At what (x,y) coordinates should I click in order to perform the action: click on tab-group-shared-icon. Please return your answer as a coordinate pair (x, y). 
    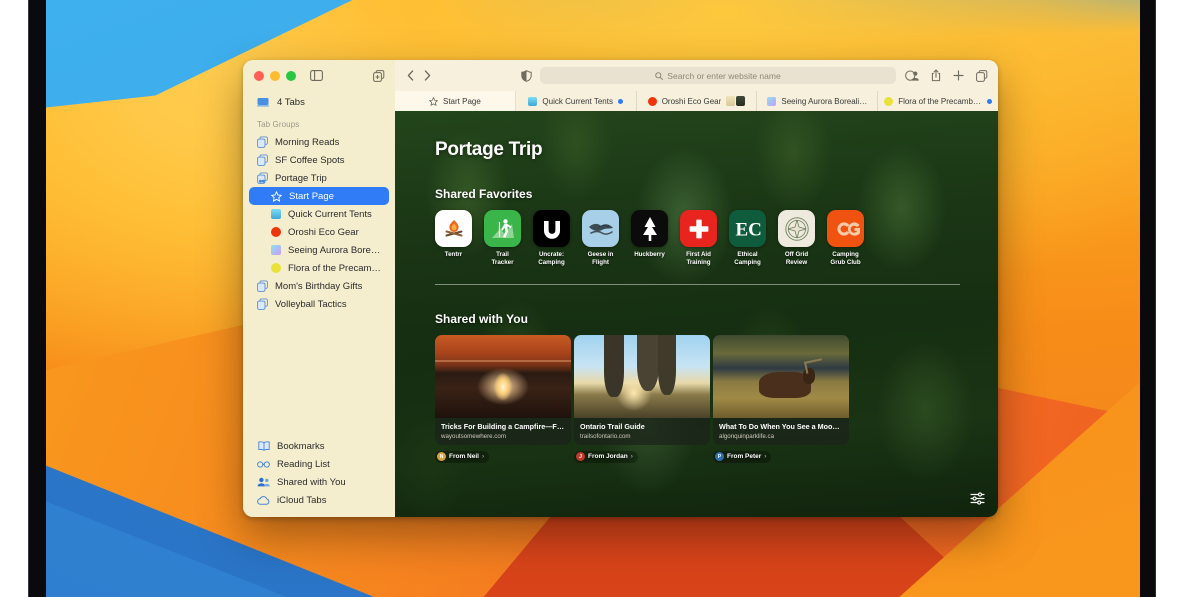
    Looking at the image, I should click on (262, 178).